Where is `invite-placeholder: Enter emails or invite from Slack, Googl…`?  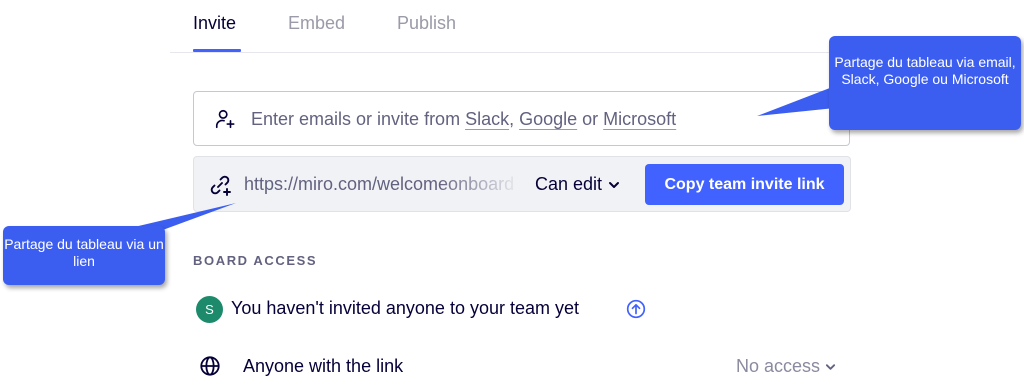 invite-placeholder: Enter emails or invite from Slack, Googl… is located at coordinates (463, 119).